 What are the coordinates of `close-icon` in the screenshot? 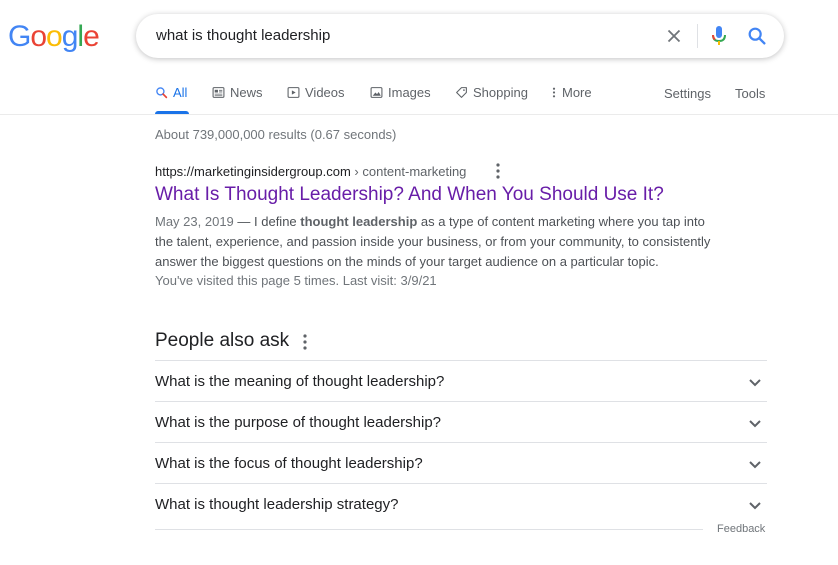 It's located at (674, 36).